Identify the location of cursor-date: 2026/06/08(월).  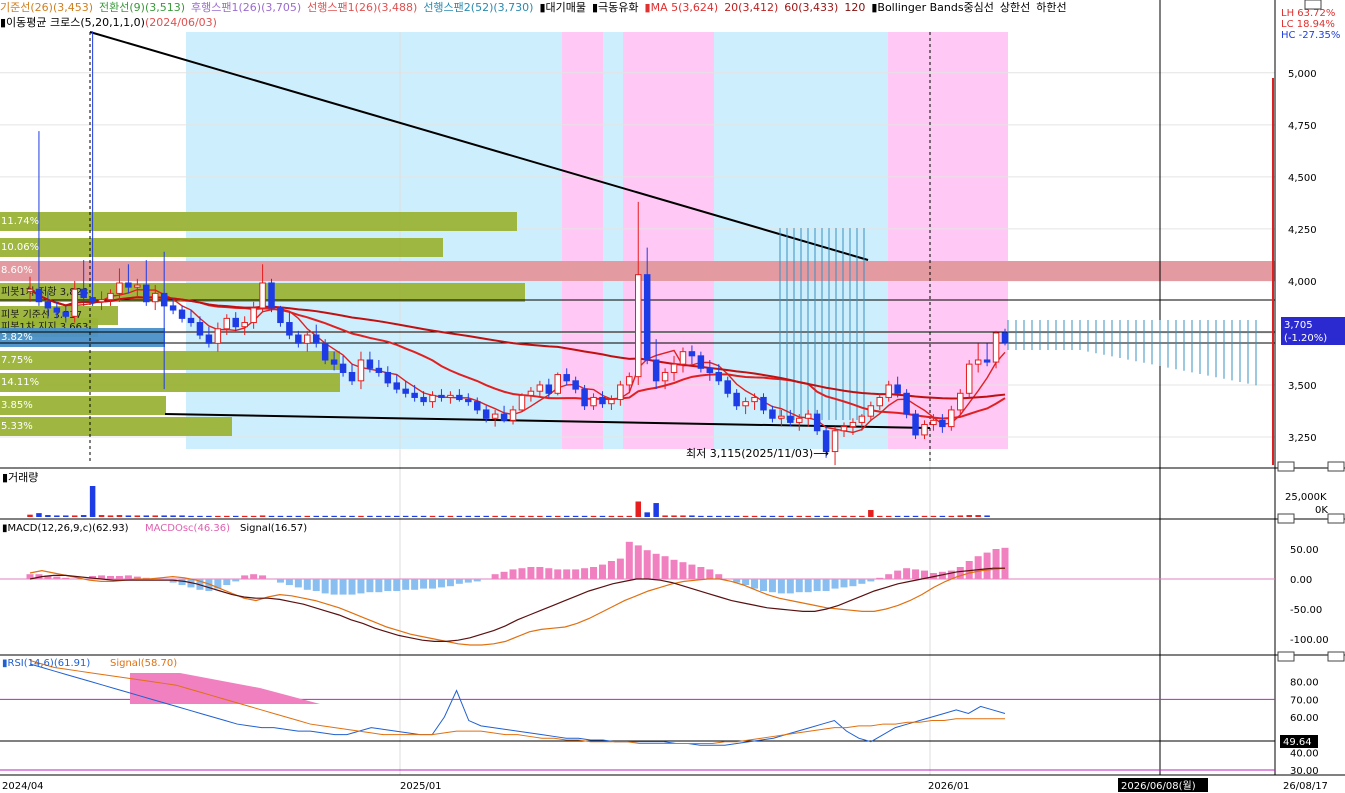
(1158, 786).